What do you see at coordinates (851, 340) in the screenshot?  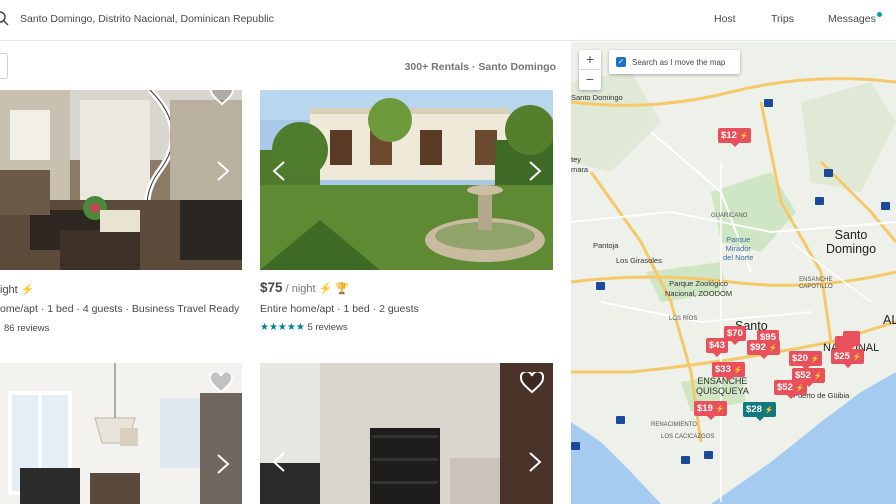 I see `map-price-pin` at bounding box center [851, 340].